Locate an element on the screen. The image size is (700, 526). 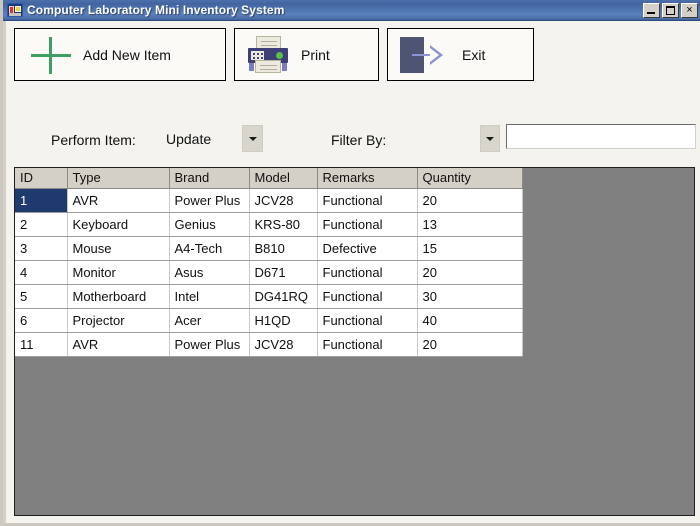
cell-id: 11 is located at coordinates (41, 344).